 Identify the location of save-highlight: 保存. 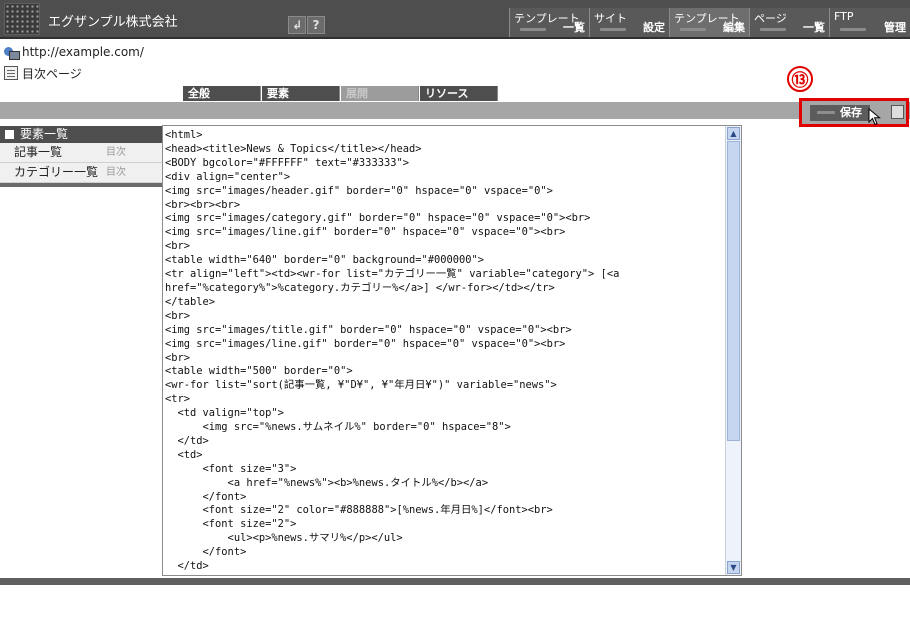
(854, 112).